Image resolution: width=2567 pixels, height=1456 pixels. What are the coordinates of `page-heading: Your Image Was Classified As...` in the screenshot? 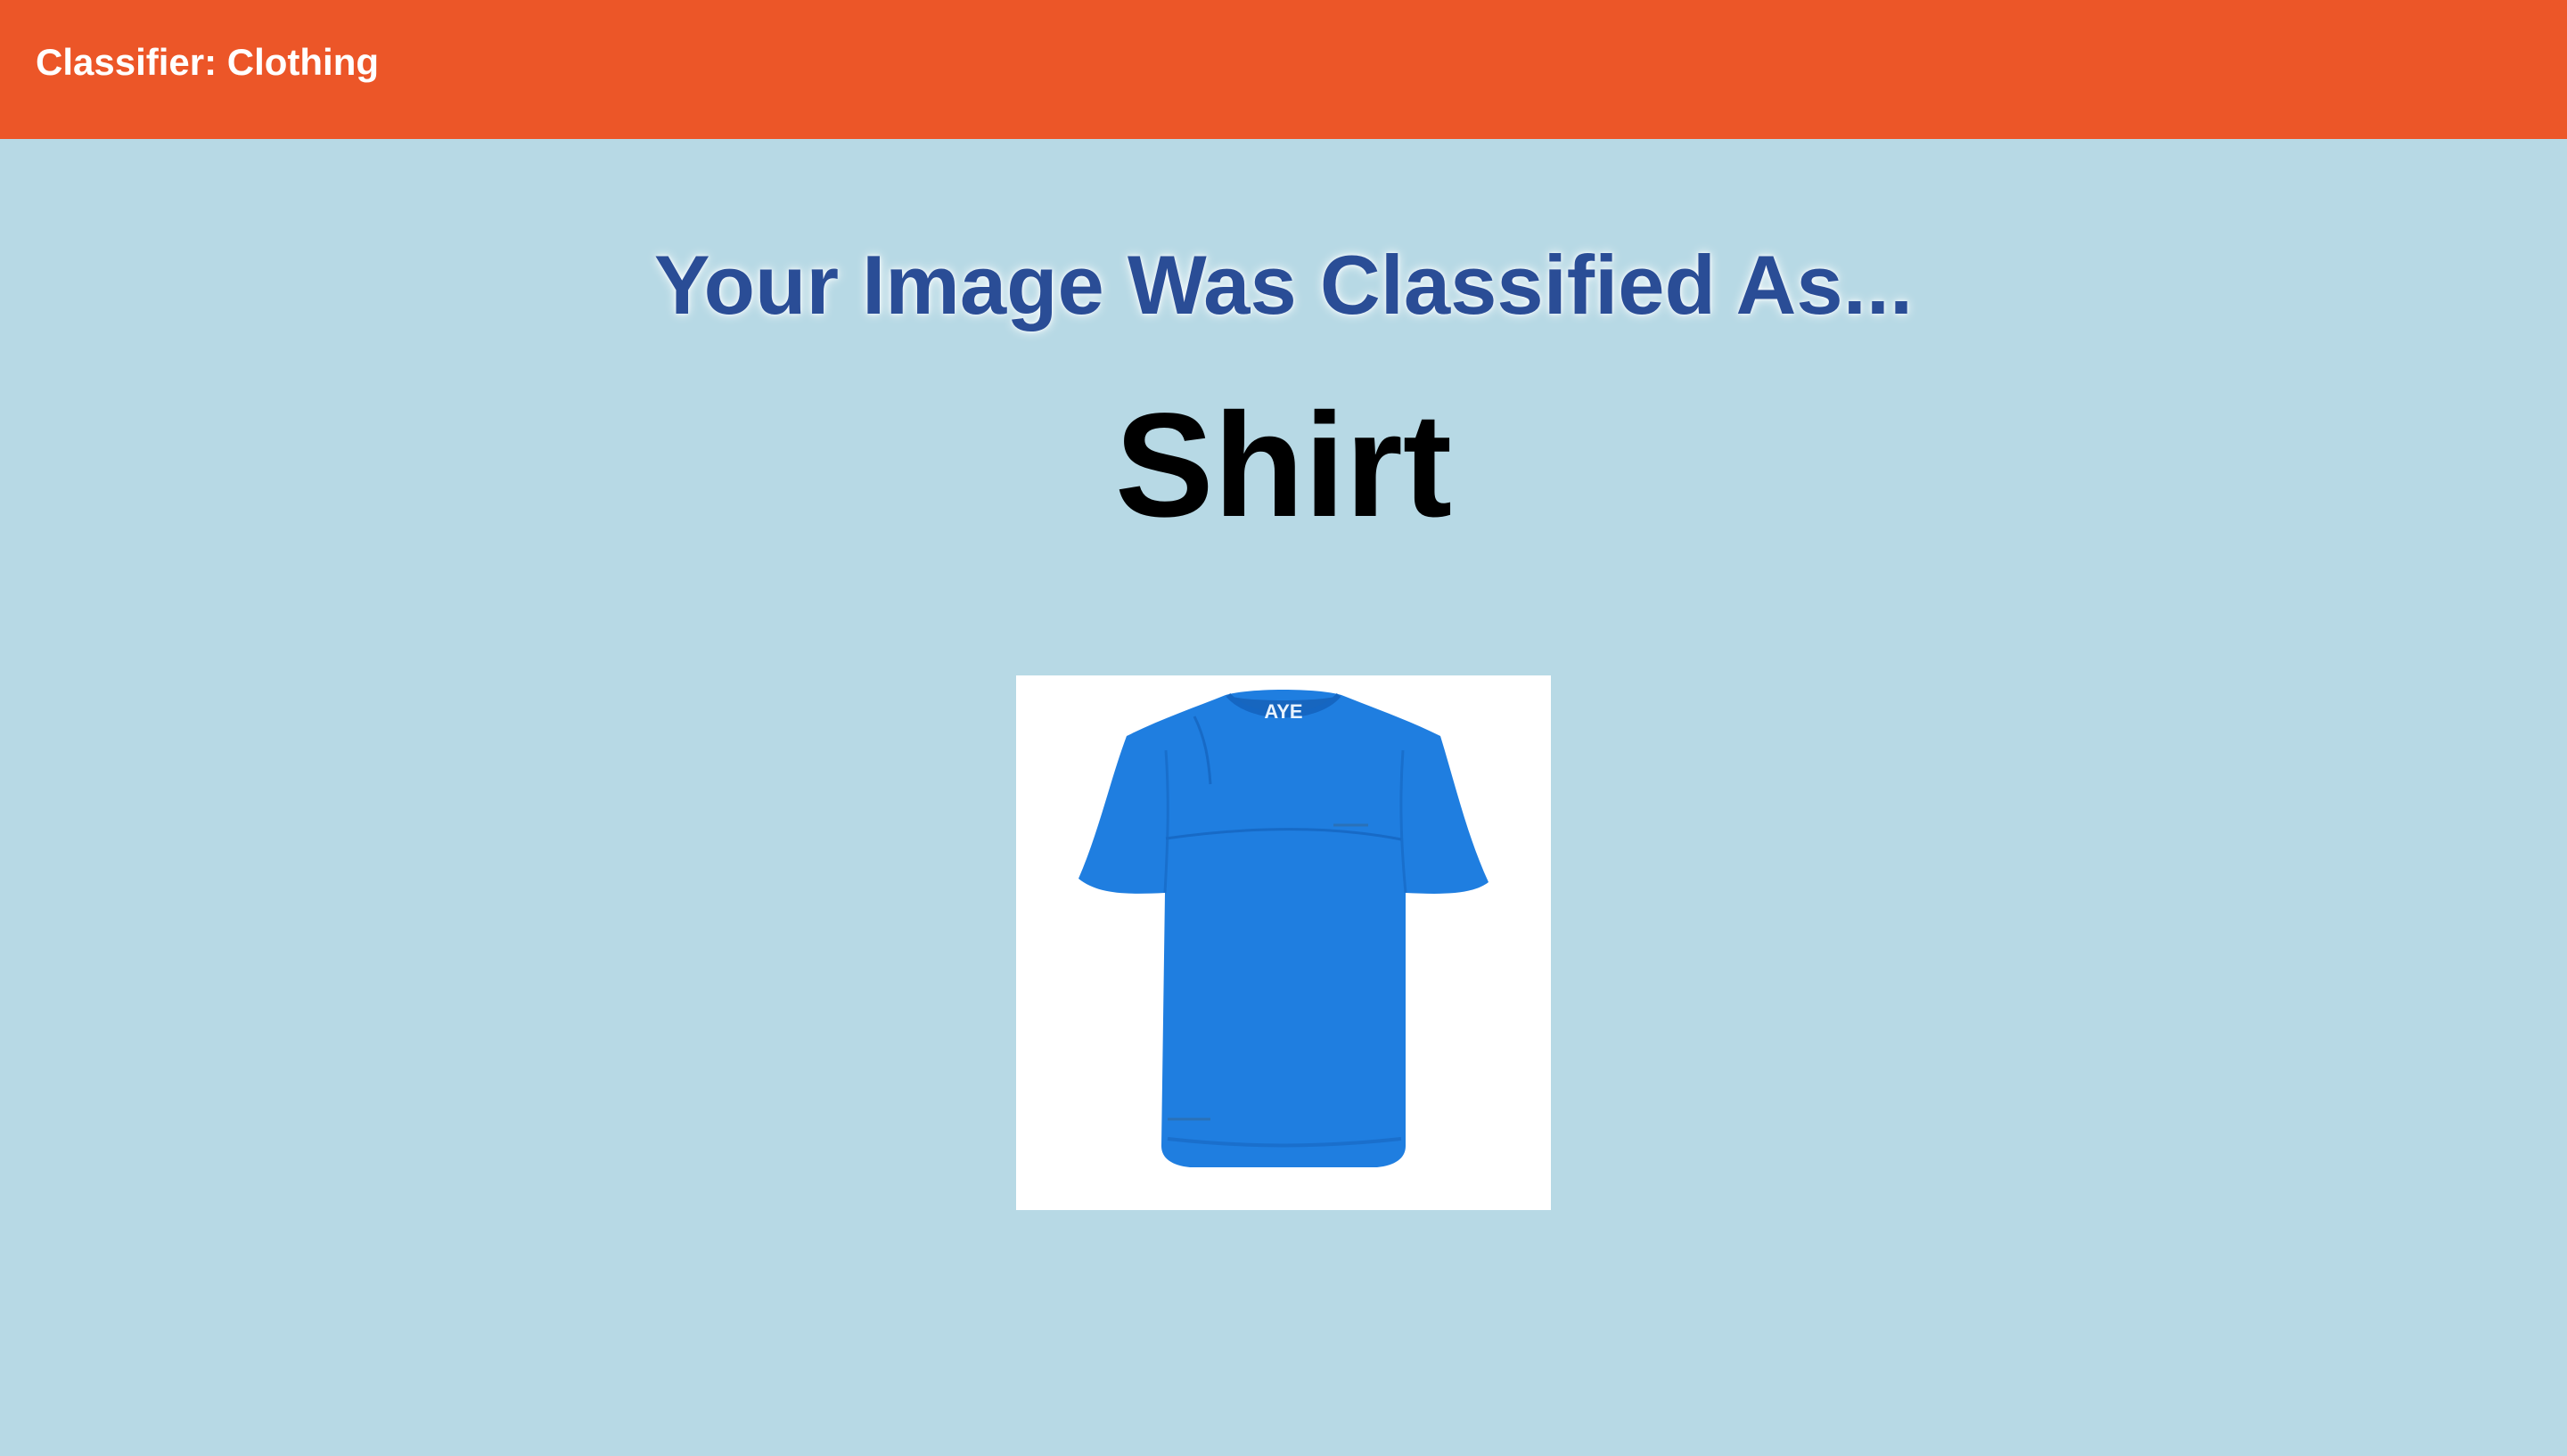 It's located at (1283, 284).